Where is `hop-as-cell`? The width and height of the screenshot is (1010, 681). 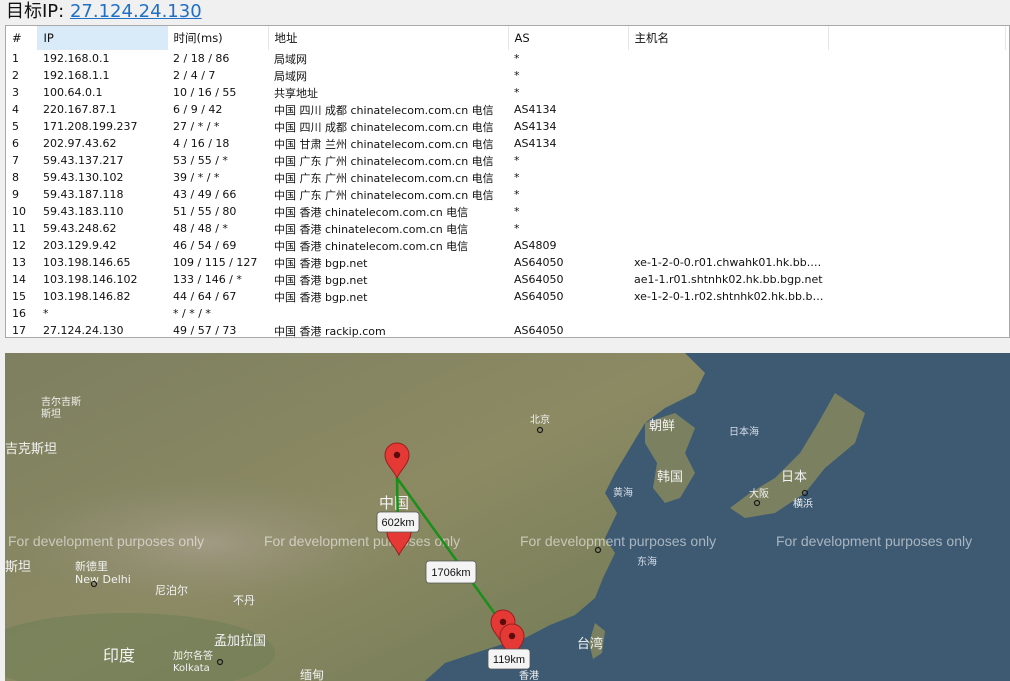 hop-as-cell is located at coordinates (568, 313).